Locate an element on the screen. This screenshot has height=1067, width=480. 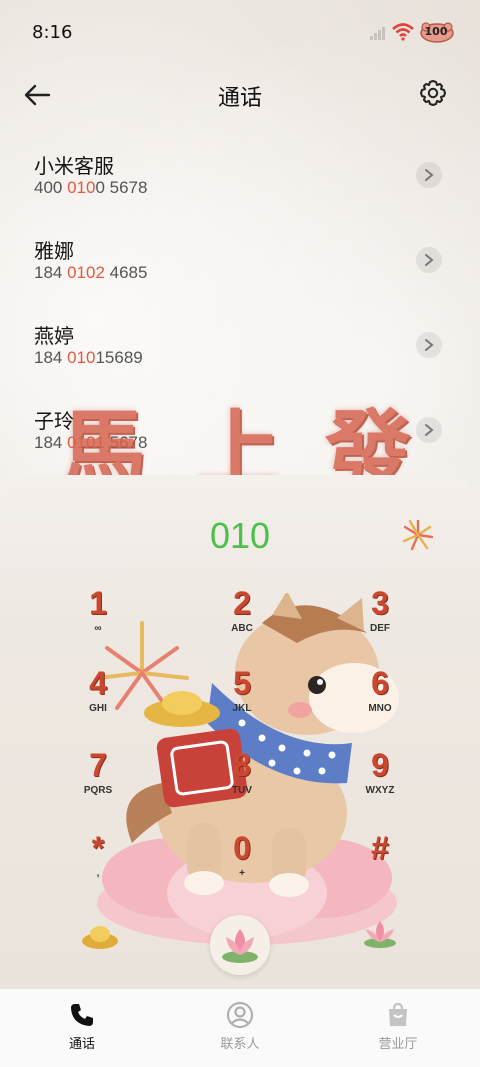
key-2: 2 ABC is located at coordinates (242, 620).